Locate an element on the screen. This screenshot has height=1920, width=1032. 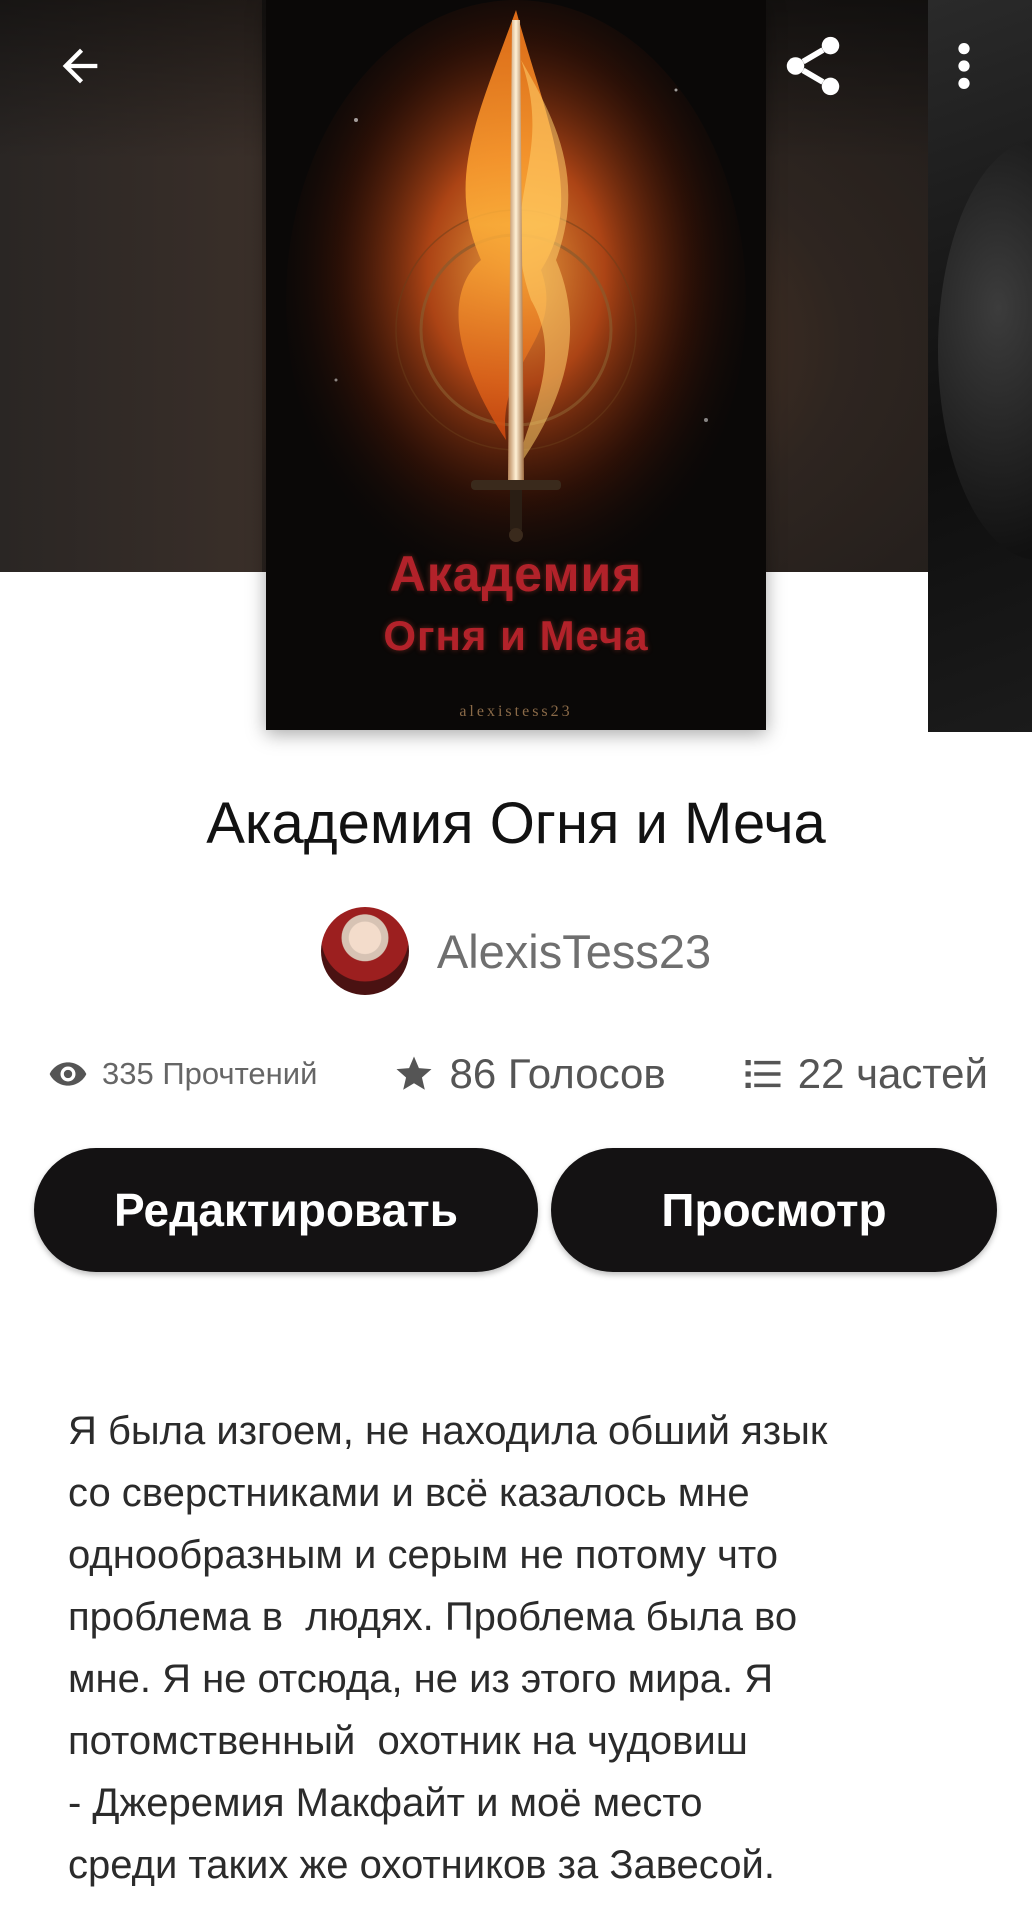
description-line: потомственный охотник на чудовиш is located at coordinates (408, 1741).